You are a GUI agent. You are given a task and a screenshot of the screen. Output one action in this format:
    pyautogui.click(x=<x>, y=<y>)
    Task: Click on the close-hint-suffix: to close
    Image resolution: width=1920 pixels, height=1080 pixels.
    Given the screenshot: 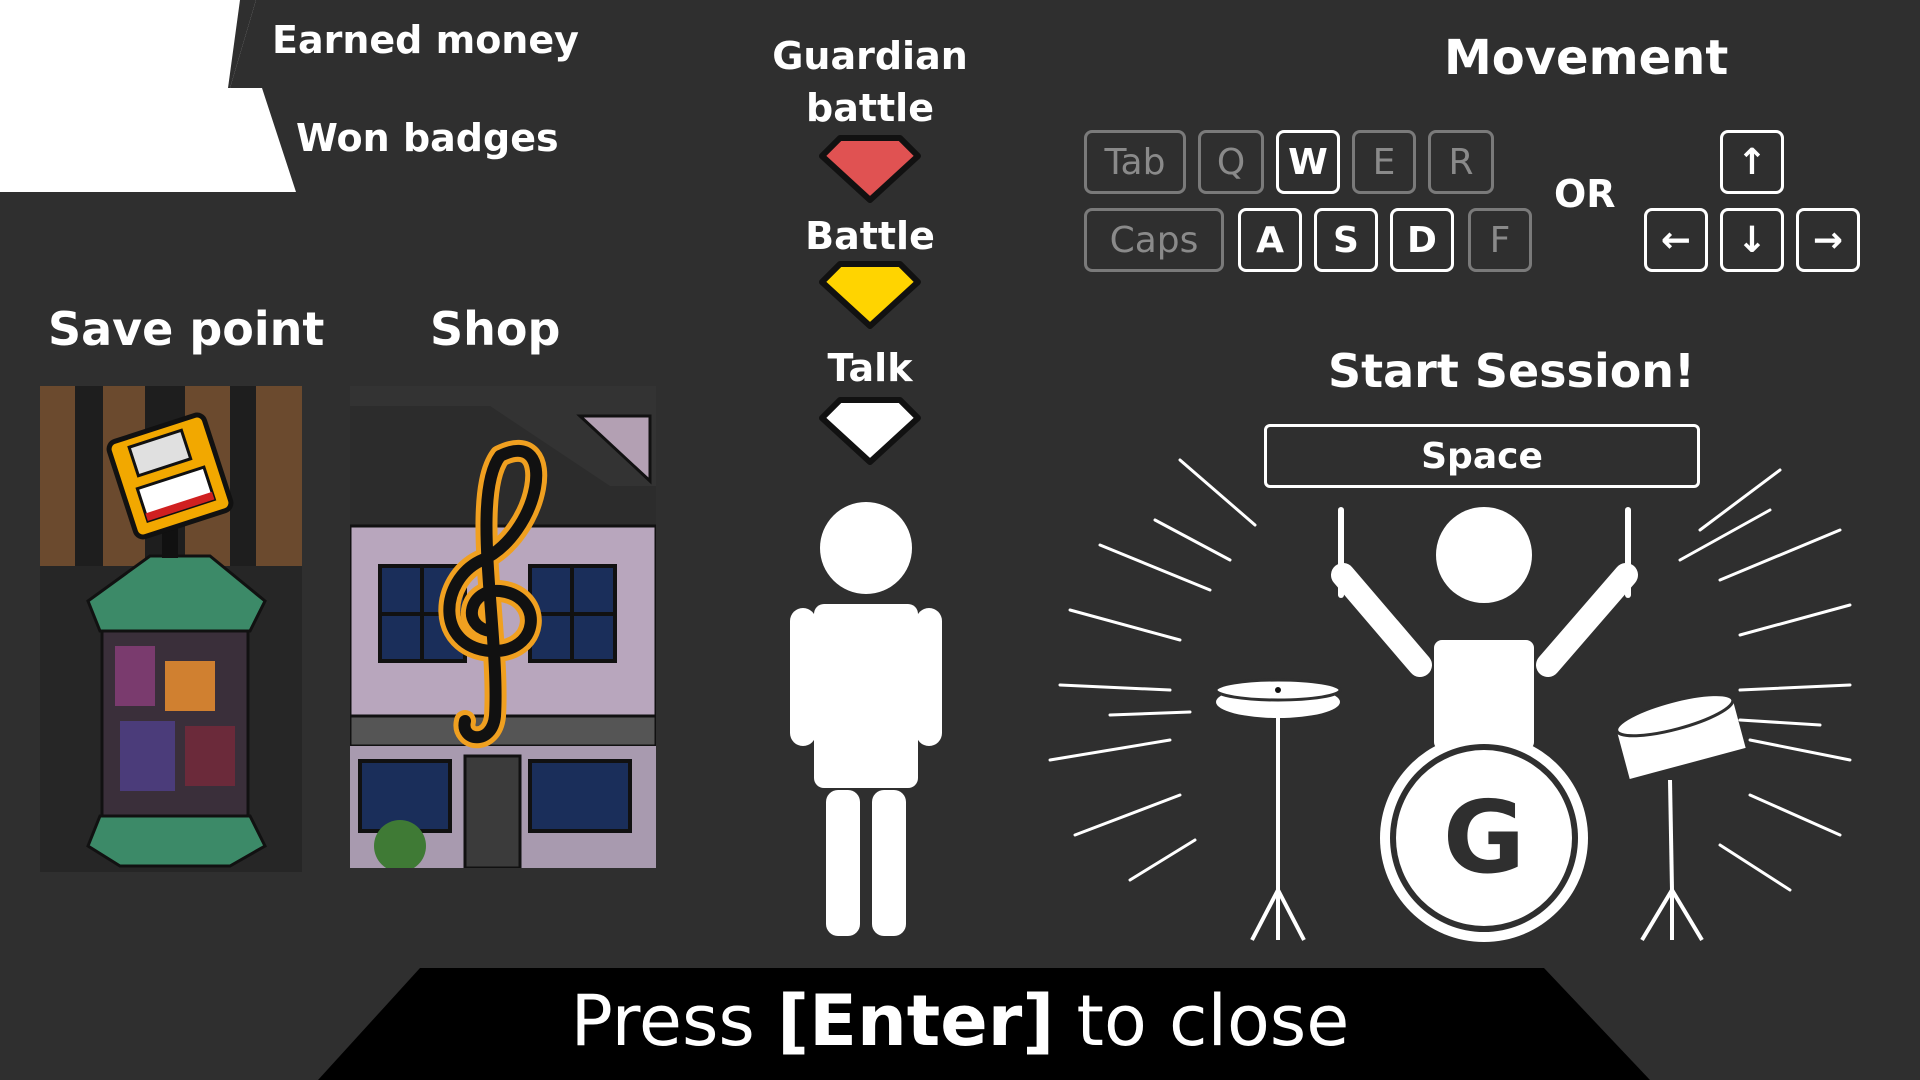 What is the action you would take?
    pyautogui.click(x=1202, y=1021)
    